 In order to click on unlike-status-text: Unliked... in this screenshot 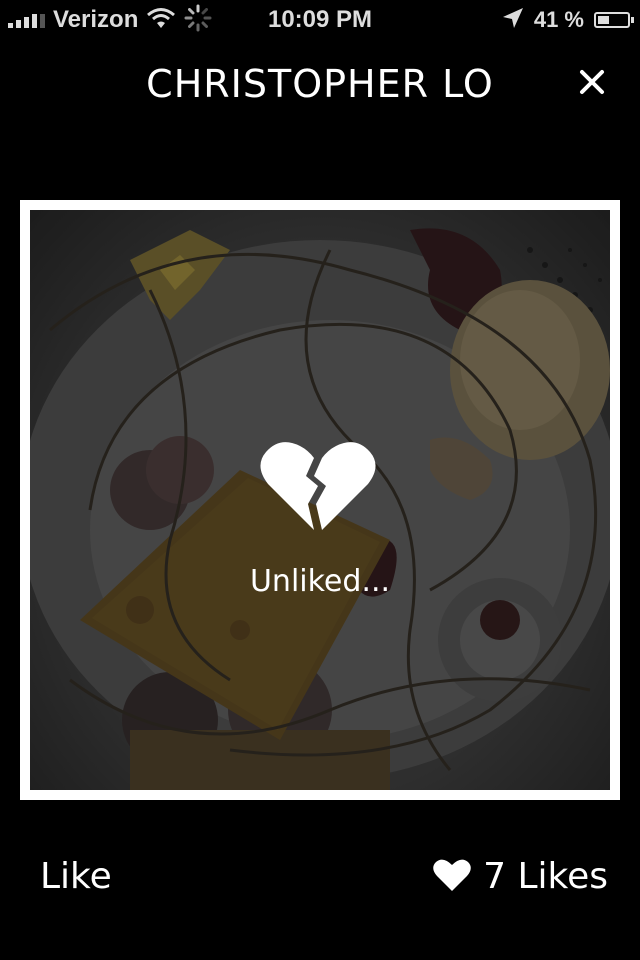, I will do `click(320, 581)`.